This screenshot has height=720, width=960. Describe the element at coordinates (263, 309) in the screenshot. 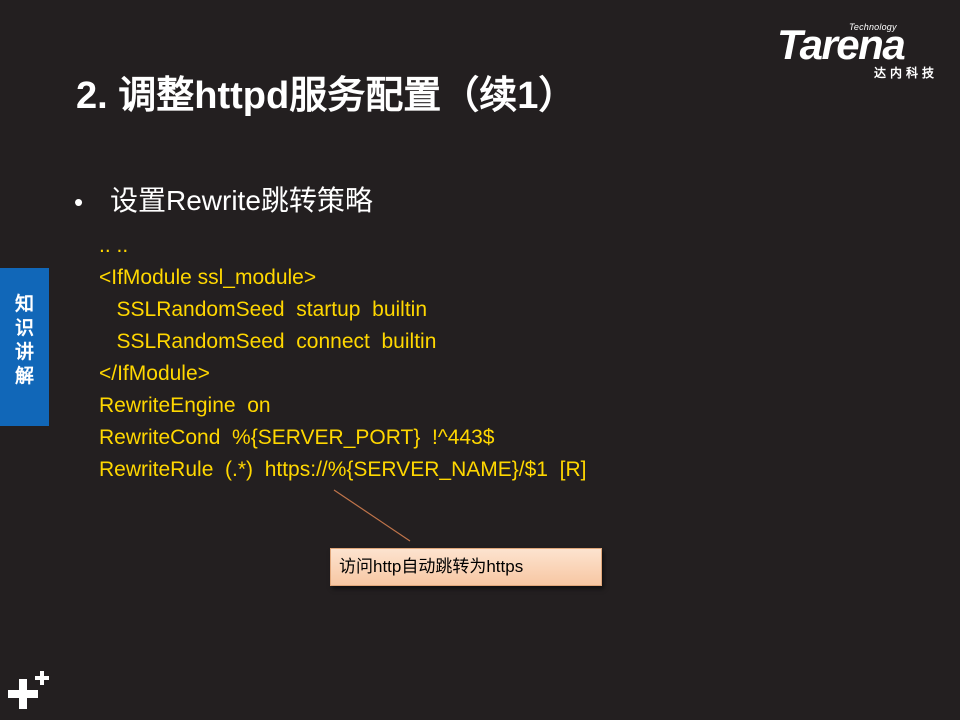

I see `code-line: SSLRandomSeed startup builtin` at that location.